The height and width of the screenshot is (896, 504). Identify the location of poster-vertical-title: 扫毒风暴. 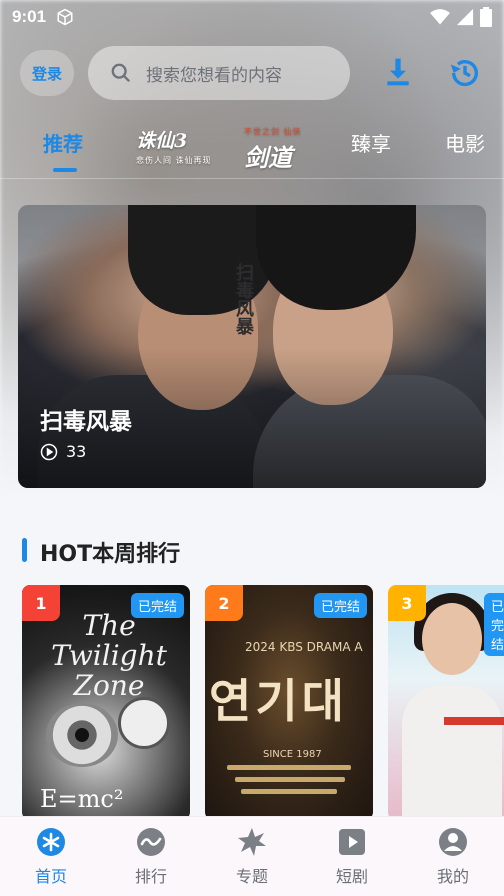
(243, 299).